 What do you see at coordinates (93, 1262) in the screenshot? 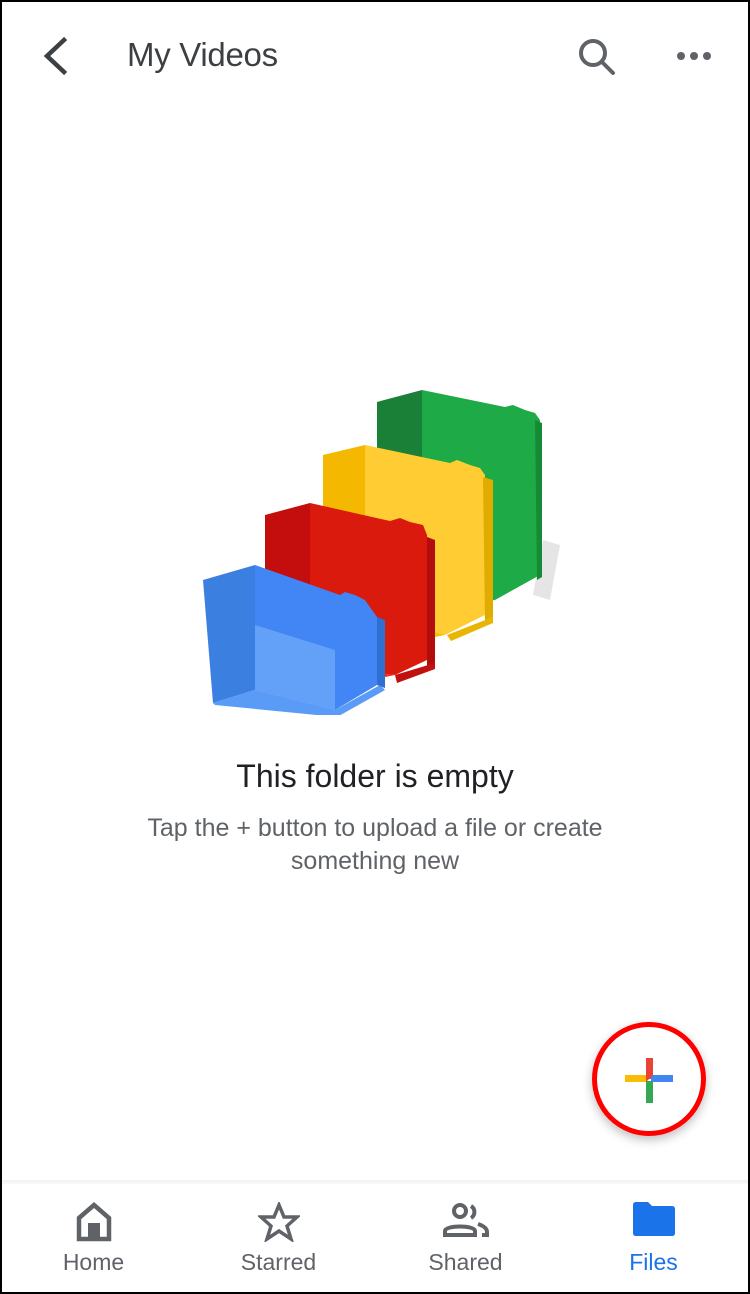
I see `nav-label-home: Home` at bounding box center [93, 1262].